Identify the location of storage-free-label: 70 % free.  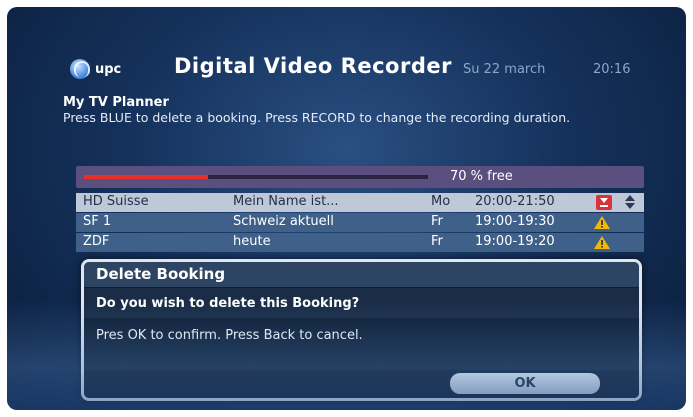
(481, 176).